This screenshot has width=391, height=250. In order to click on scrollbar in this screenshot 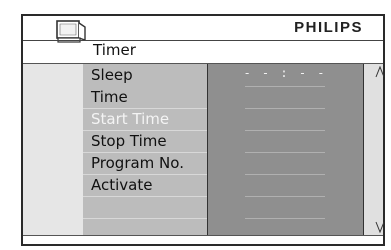, I will do `click(373, 149)`.